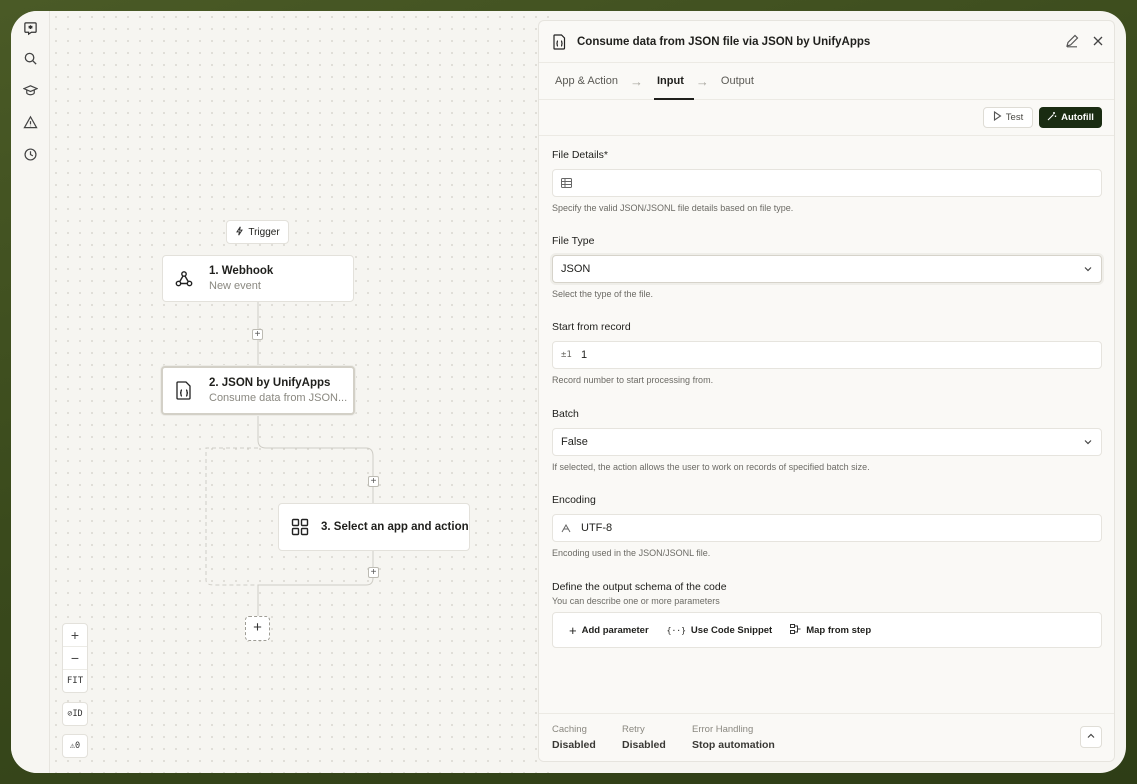  I want to click on magic-wand-icon, so click(1052, 117).